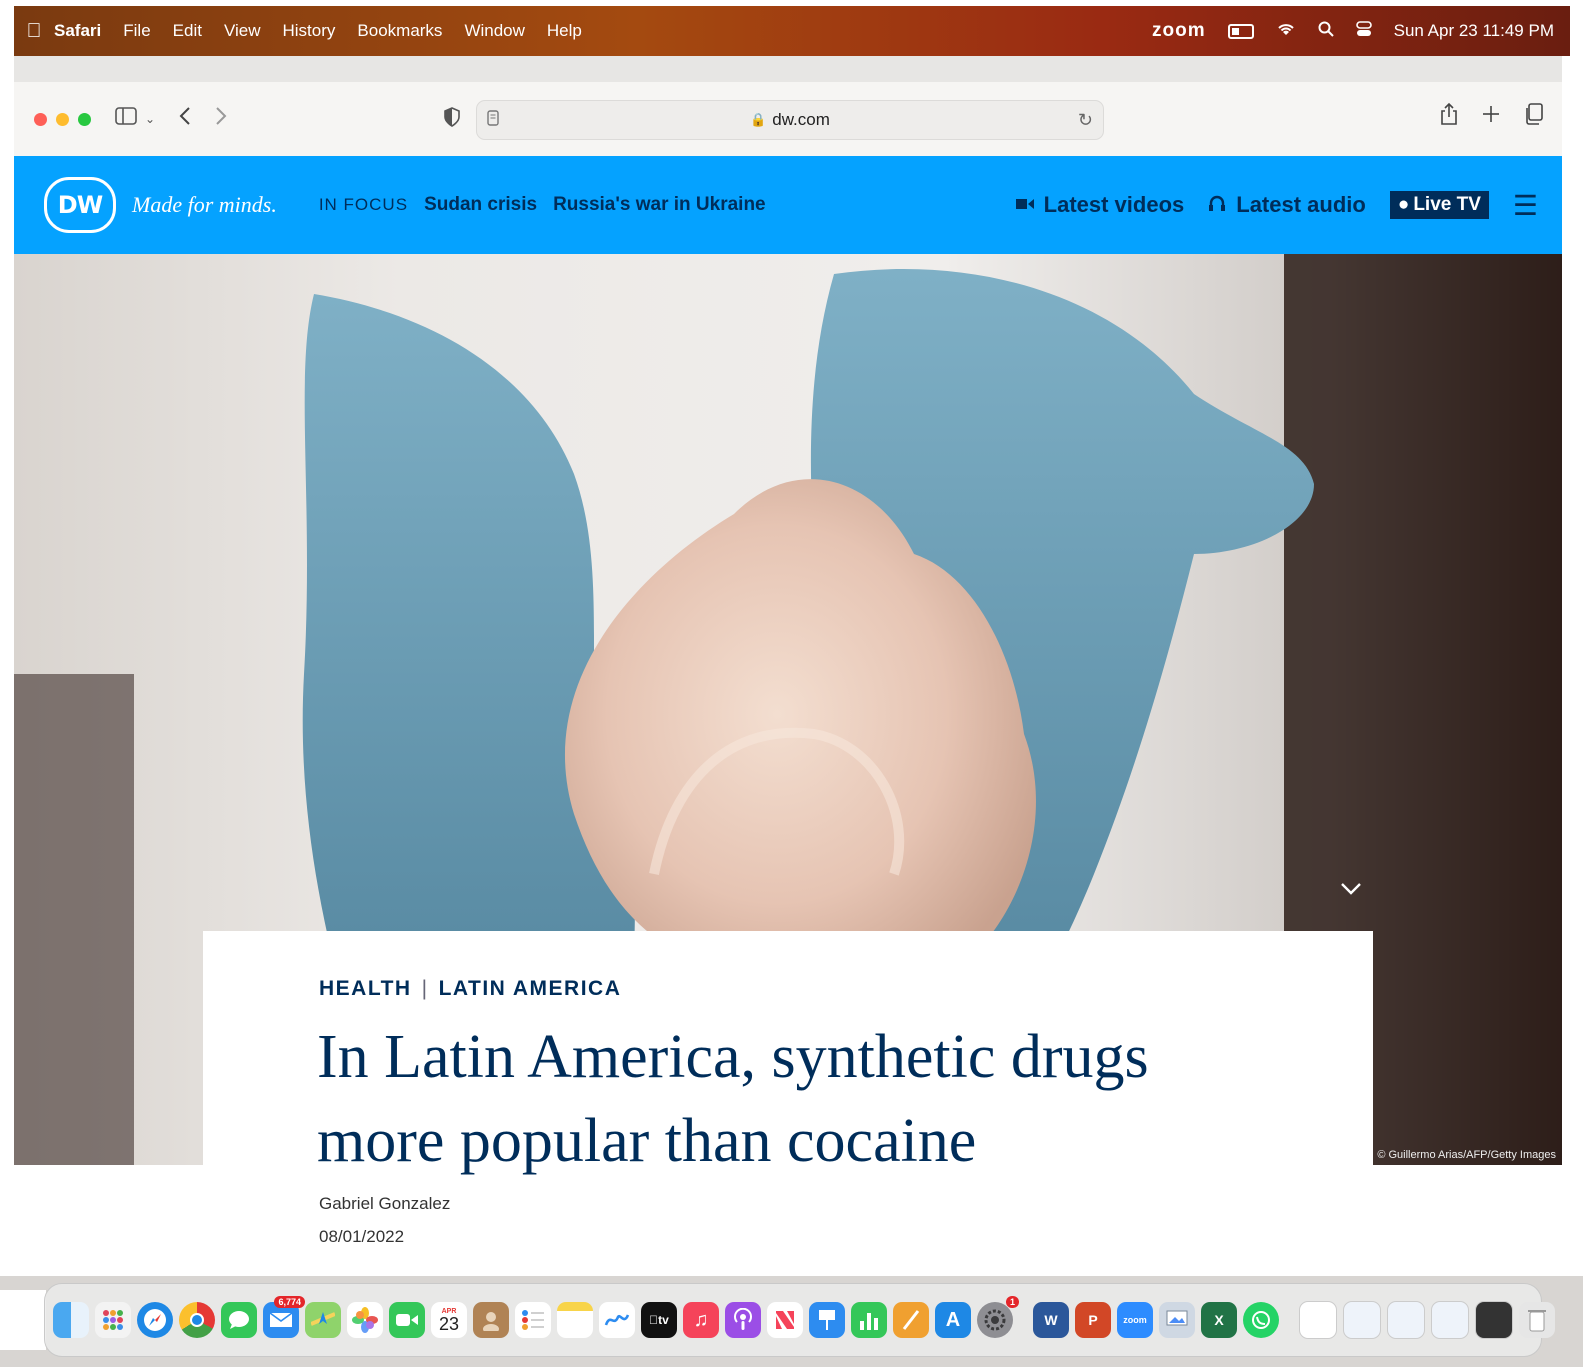  I want to click on menu-history: History, so click(309, 31).